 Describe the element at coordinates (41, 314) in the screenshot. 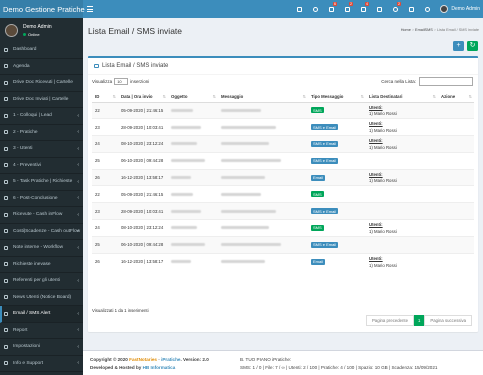

I see `sidebar-item: Email / SMS Alert ‹` at that location.